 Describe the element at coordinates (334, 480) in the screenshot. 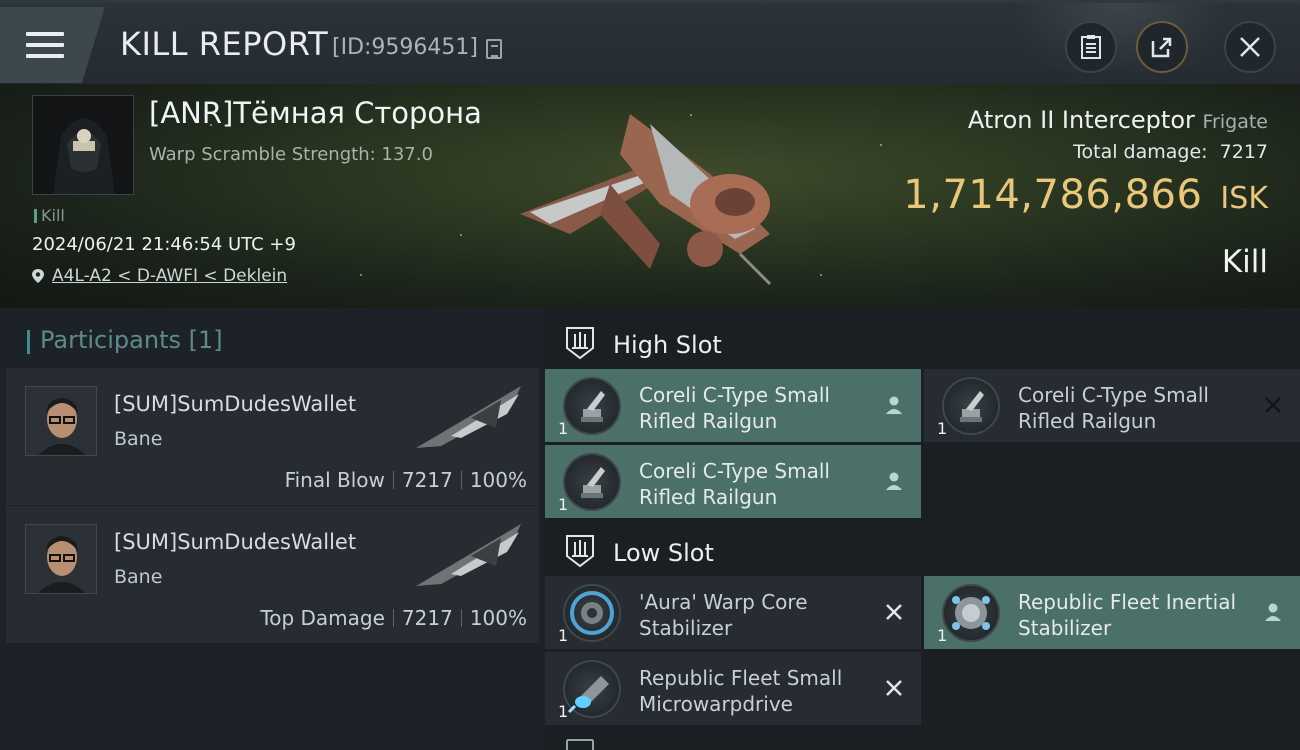

I see `participant-role: Final Blow` at that location.